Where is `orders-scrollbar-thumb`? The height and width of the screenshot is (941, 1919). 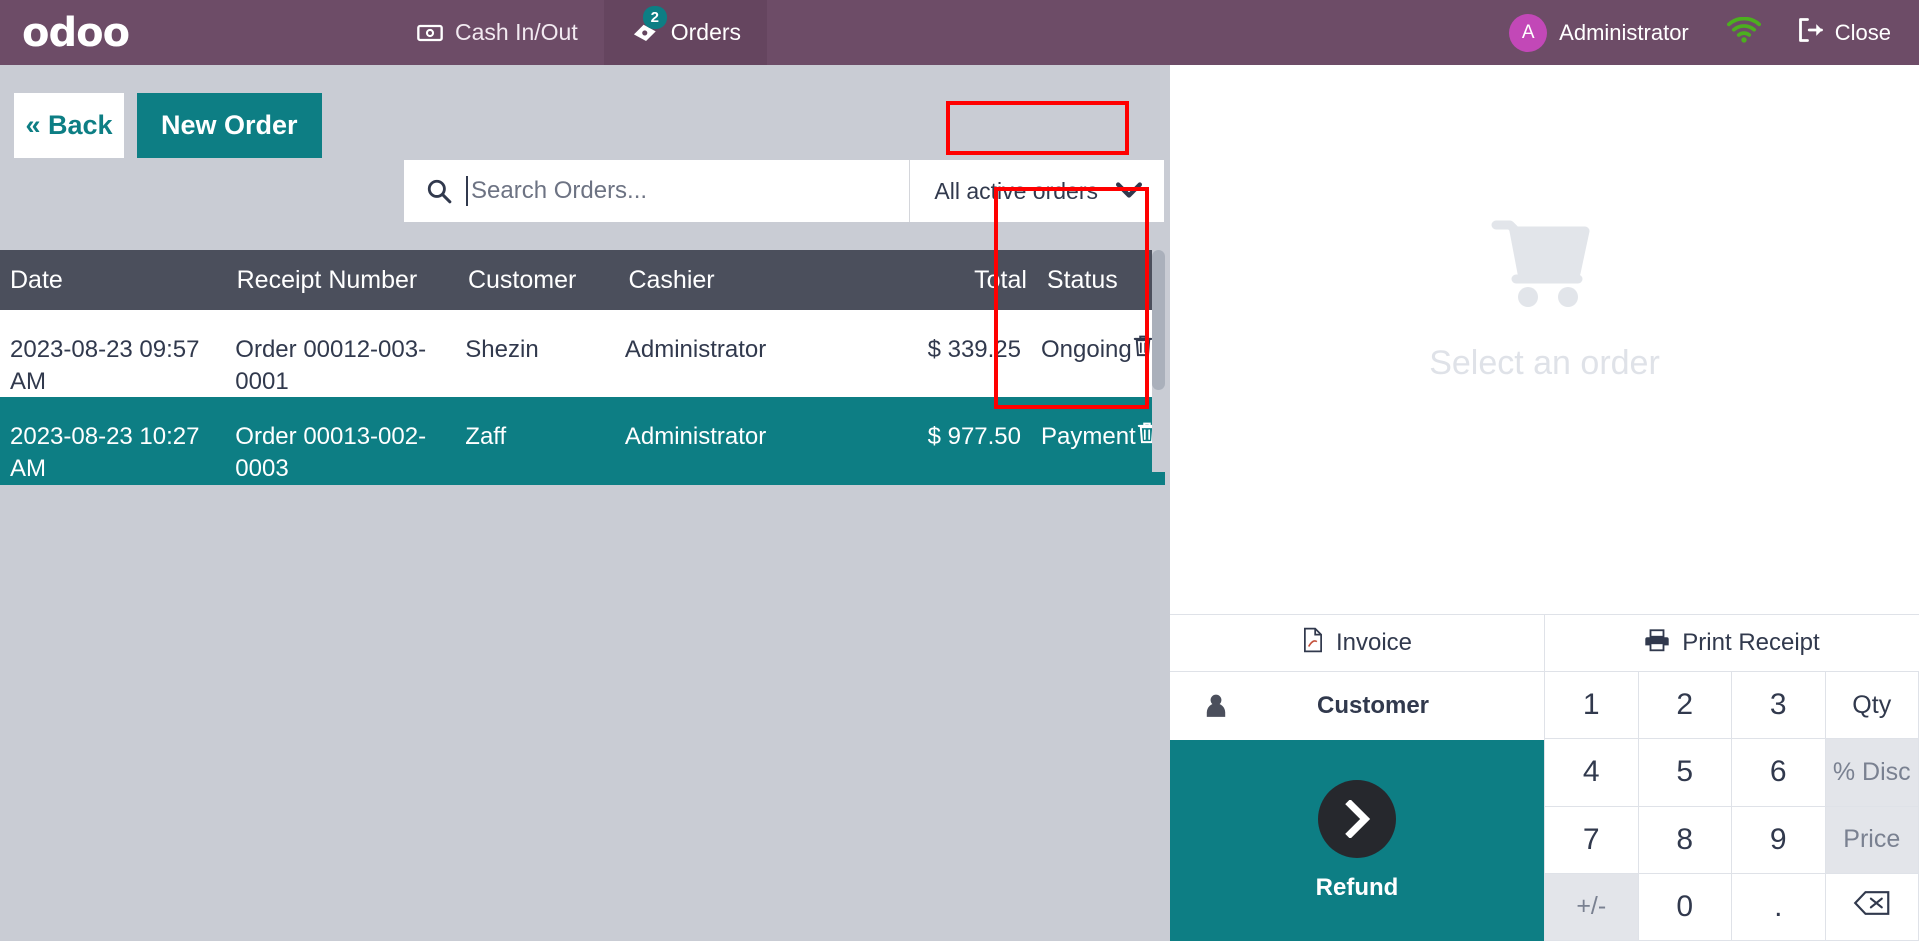 orders-scrollbar-thumb is located at coordinates (1158, 320).